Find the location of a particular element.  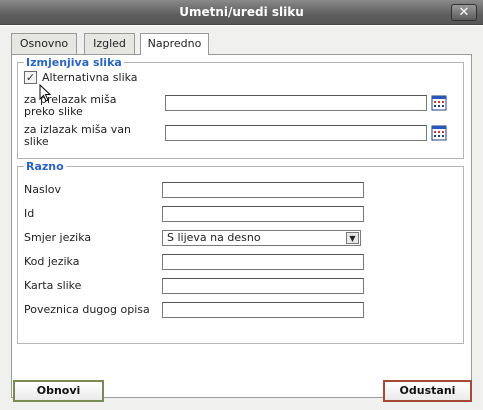

image-map-input is located at coordinates (263, 286).